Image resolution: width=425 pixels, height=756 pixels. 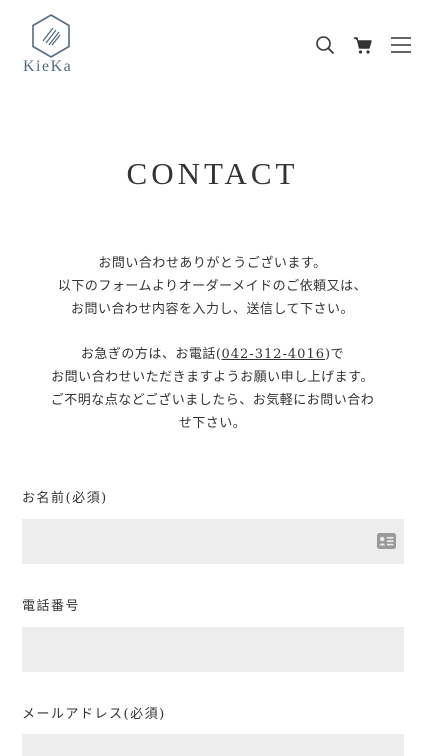 I want to click on phone-prefix: お急ぎの方は、お電話(, so click(x=151, y=354).